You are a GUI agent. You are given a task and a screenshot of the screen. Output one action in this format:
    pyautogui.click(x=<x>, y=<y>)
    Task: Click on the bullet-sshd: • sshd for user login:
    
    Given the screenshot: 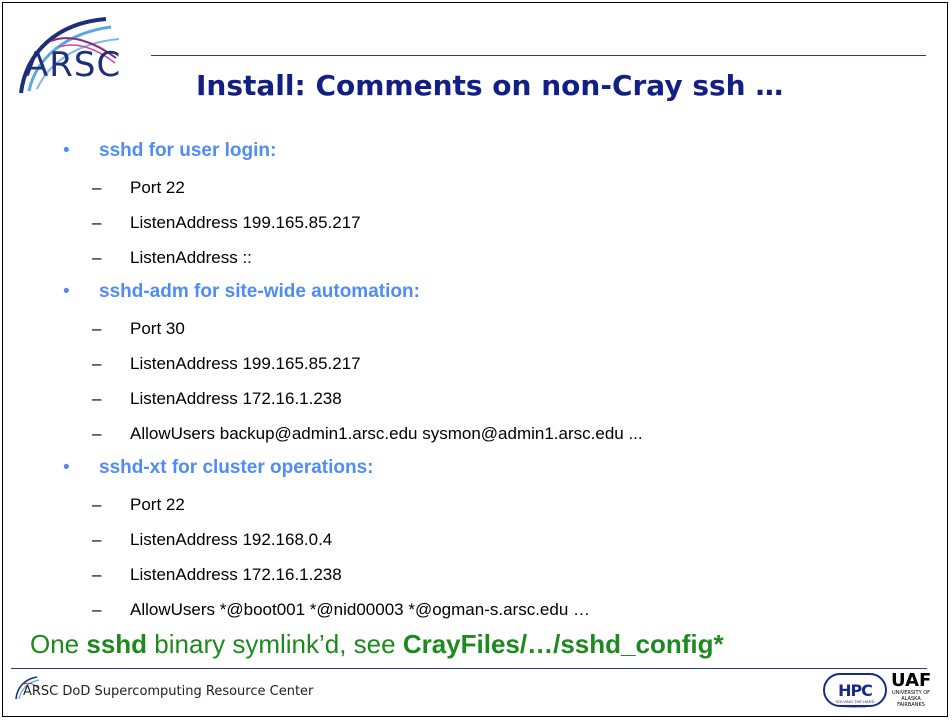 What is the action you would take?
    pyautogui.click(x=169, y=151)
    